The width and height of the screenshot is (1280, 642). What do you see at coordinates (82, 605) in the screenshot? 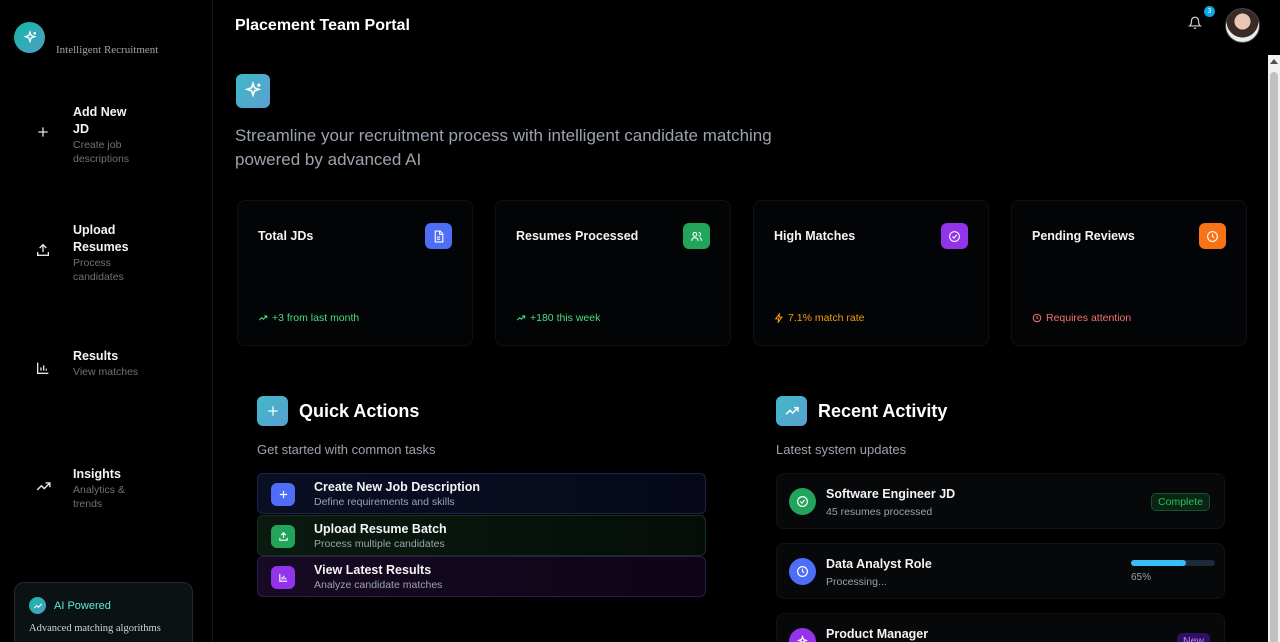
I see `ai-powered-title: AI Powered` at bounding box center [82, 605].